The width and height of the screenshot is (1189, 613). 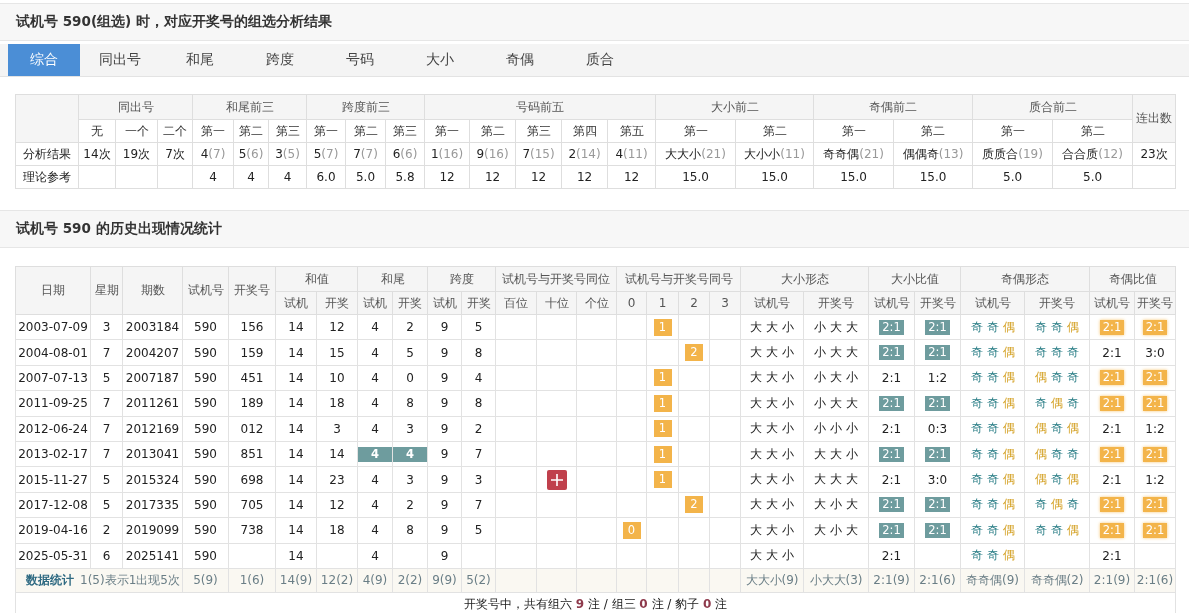 I want to click on table-cell: 2007-07-13, so click(x=53, y=378).